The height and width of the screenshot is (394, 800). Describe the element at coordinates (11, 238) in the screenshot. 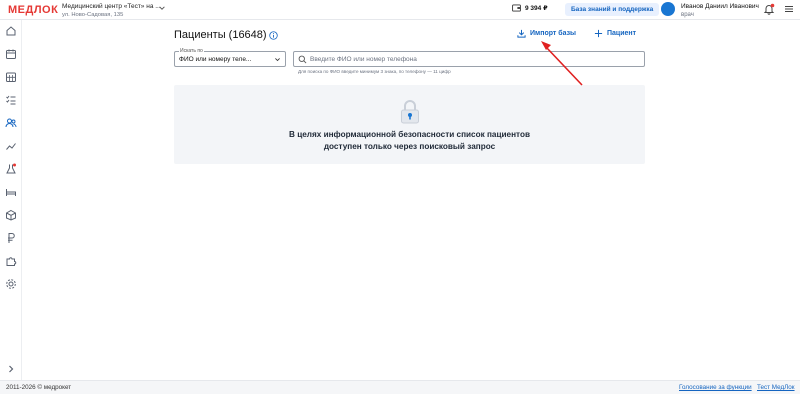

I see `ruble-icon` at that location.